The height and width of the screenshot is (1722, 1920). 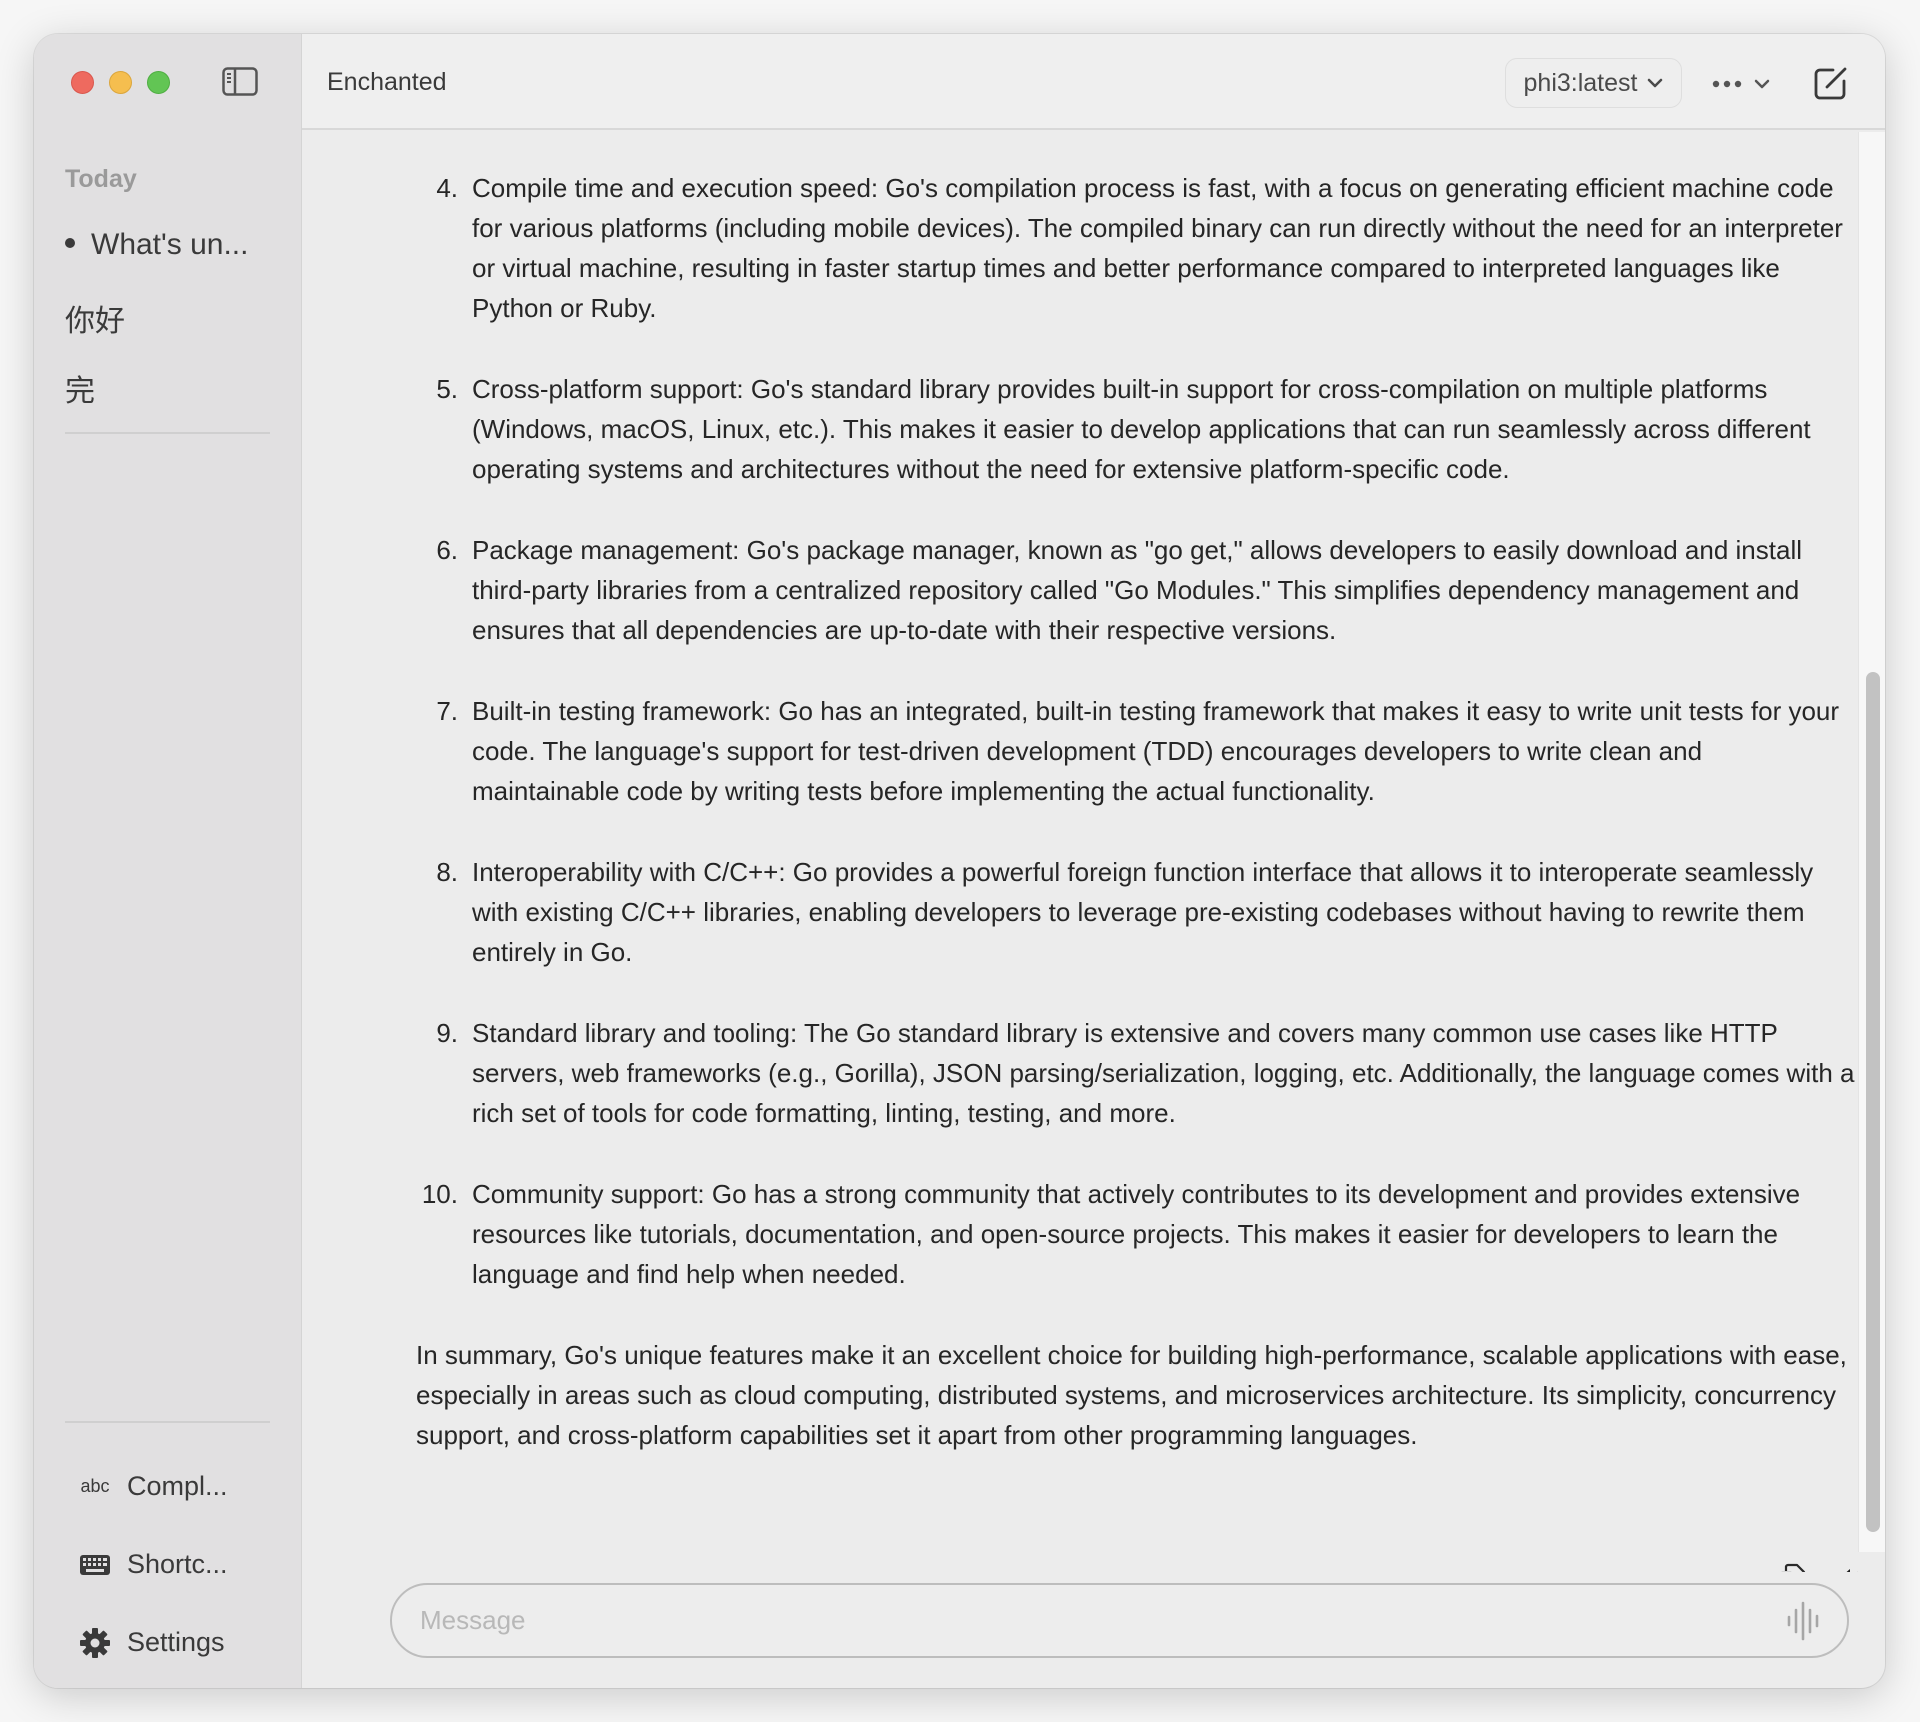 I want to click on more-options-button, so click(x=1744, y=84).